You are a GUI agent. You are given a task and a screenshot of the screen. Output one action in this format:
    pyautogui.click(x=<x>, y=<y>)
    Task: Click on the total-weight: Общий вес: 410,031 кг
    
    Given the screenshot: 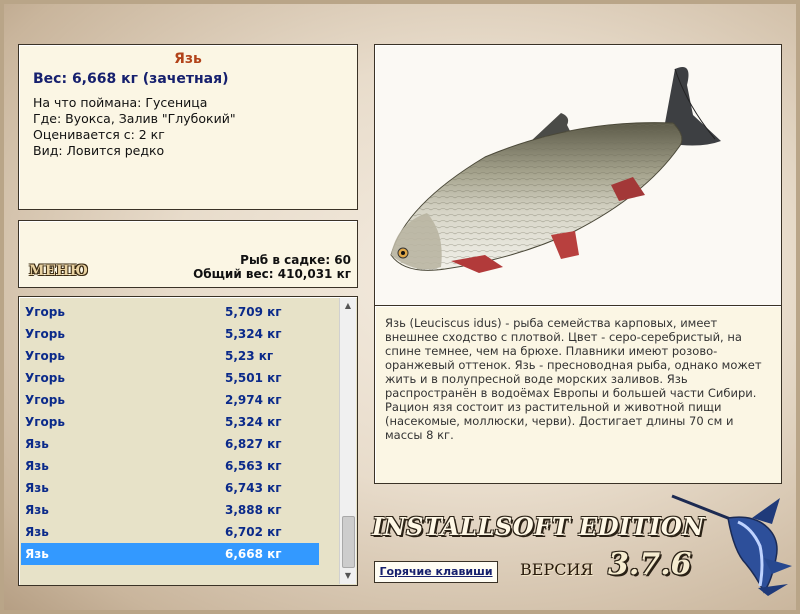 What is the action you would take?
    pyautogui.click(x=272, y=274)
    